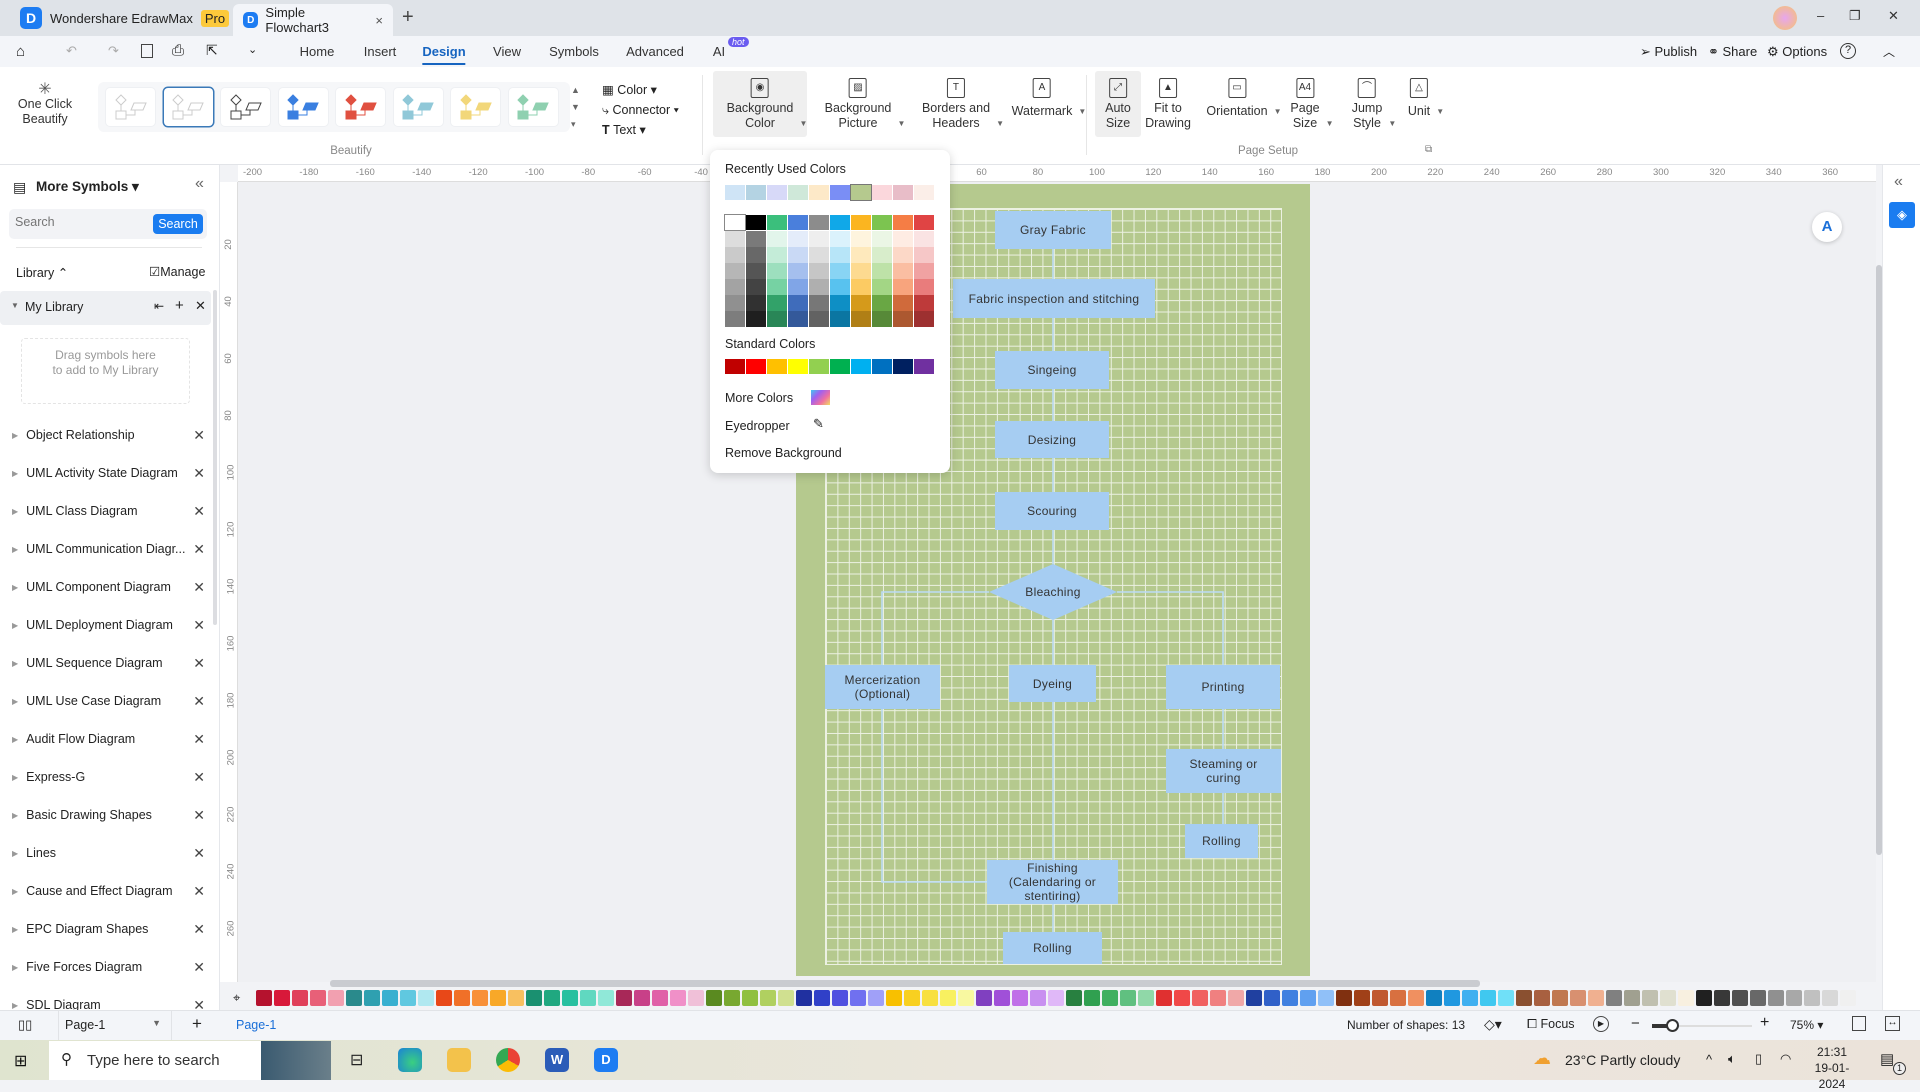 The image size is (1920, 1092). What do you see at coordinates (147, 51) in the screenshot?
I see `save-icon` at bounding box center [147, 51].